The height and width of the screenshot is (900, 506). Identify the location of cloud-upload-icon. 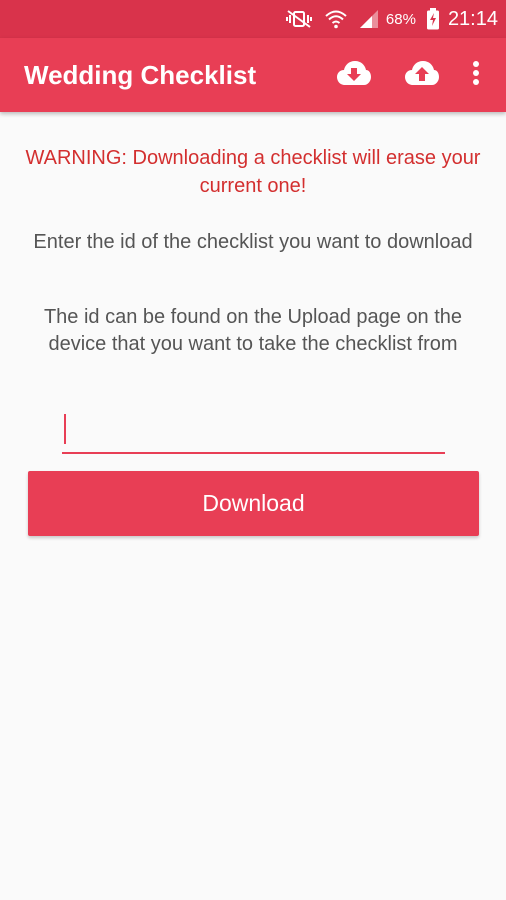
(422, 75).